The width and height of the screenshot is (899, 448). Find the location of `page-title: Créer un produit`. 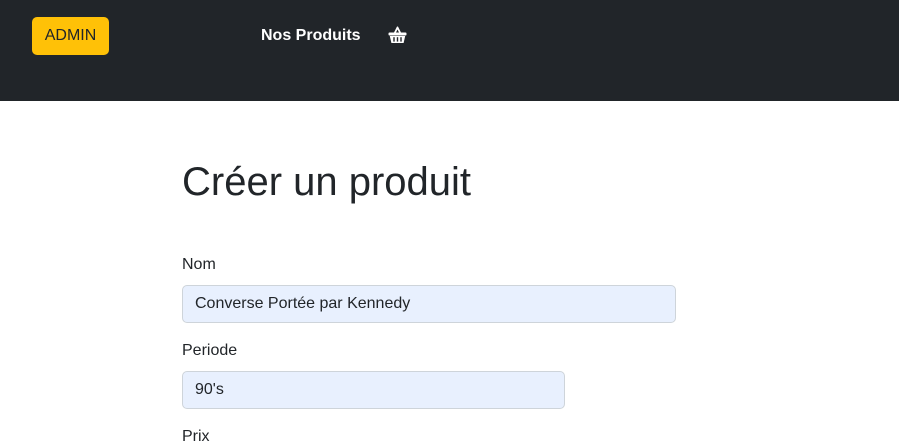

page-title: Créer un produit is located at coordinates (327, 182).